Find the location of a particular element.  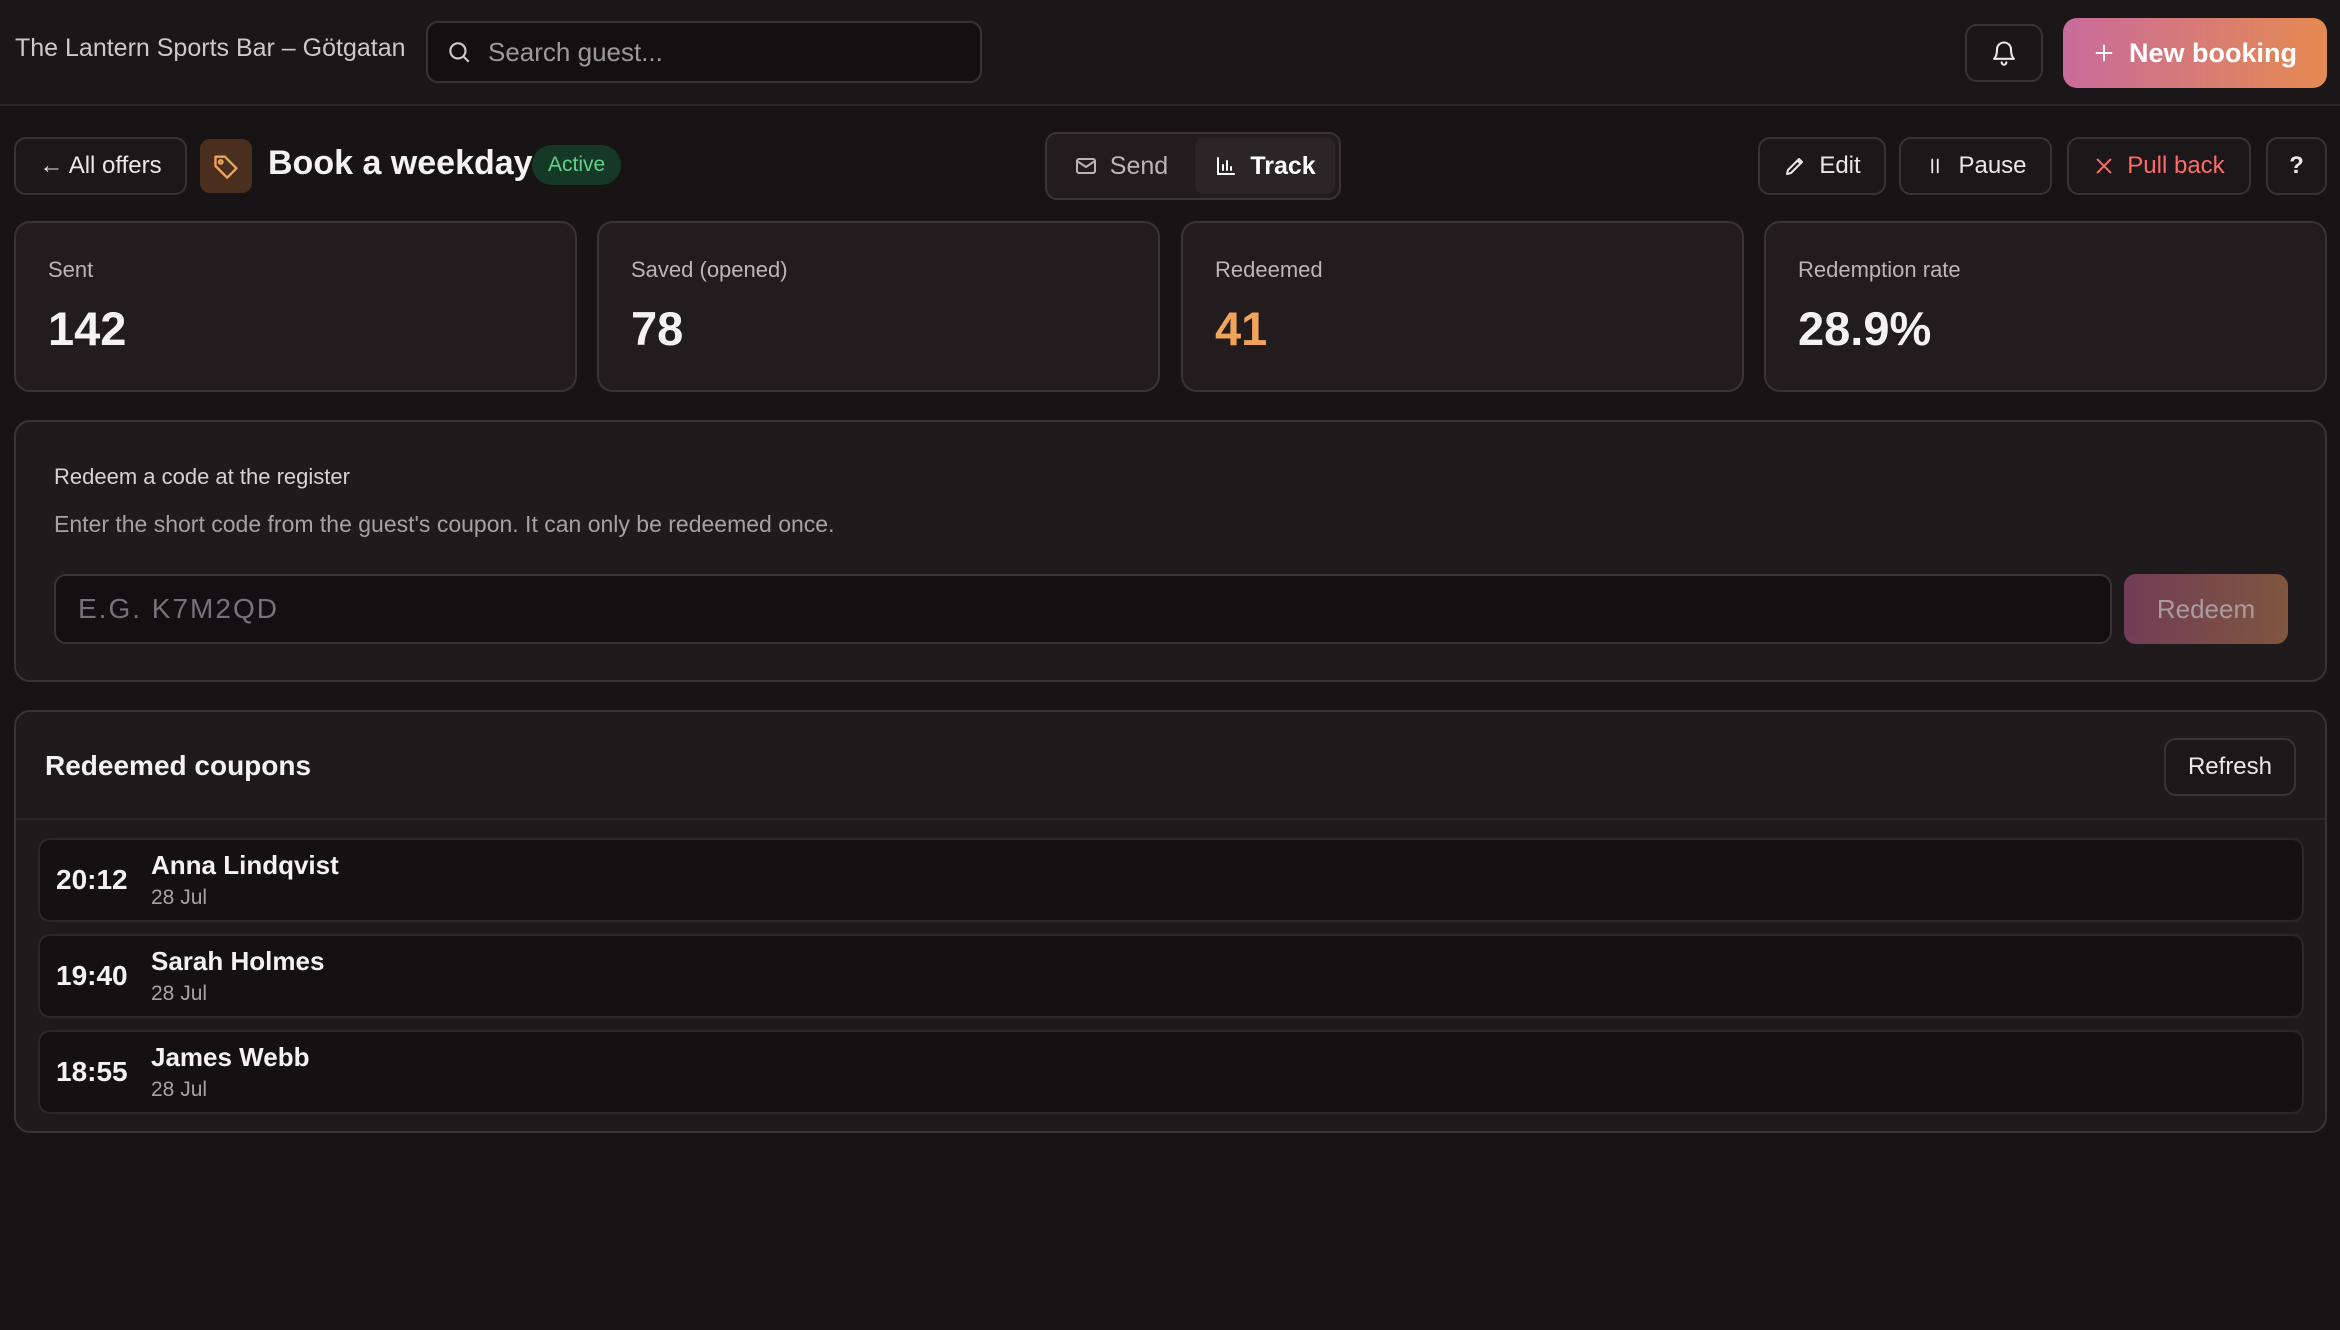

mail-icon is located at coordinates (1086, 166).